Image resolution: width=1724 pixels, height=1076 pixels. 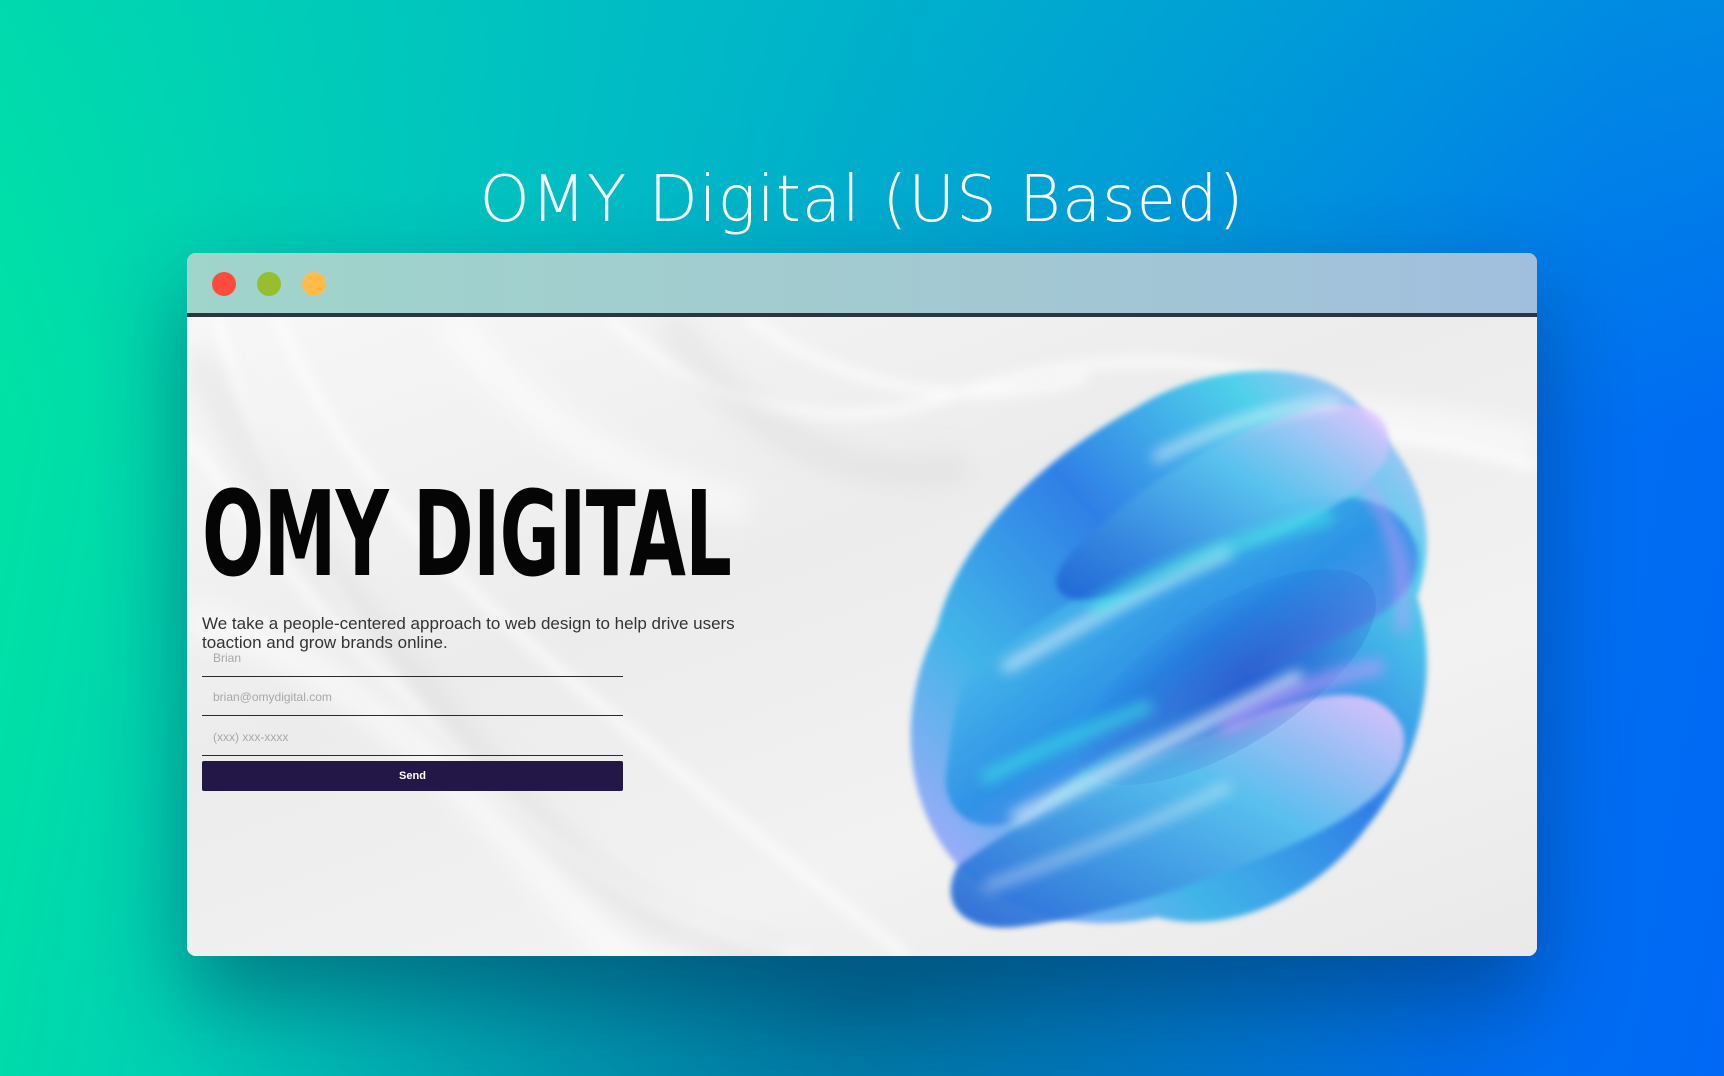 What do you see at coordinates (224, 284) in the screenshot?
I see `close-window-icon` at bounding box center [224, 284].